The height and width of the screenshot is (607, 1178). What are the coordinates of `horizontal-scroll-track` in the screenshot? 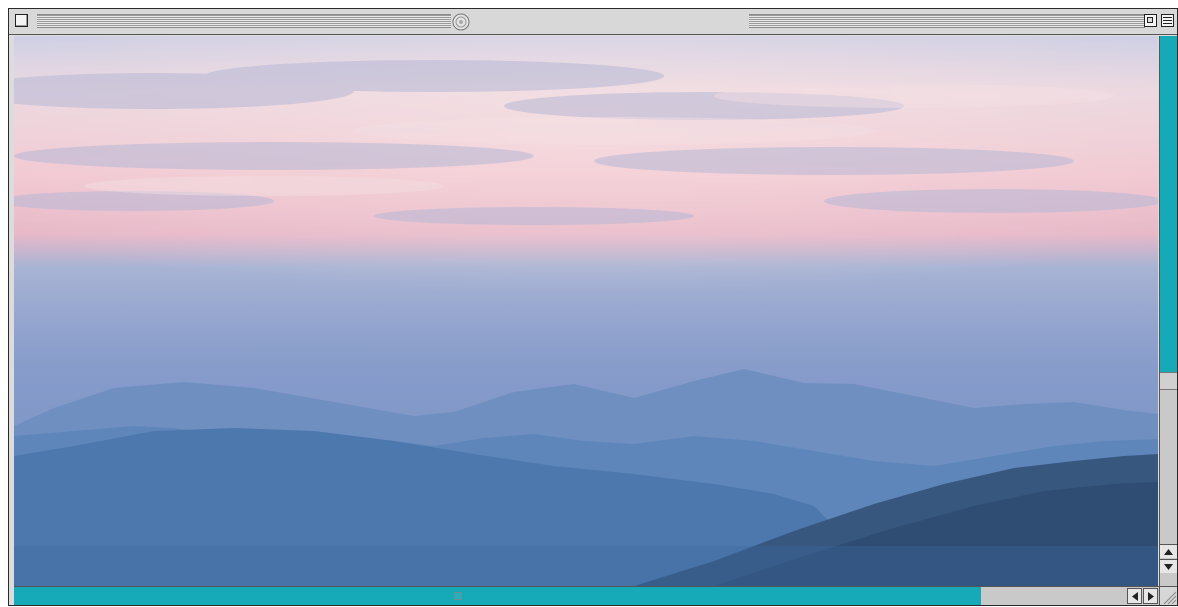 It's located at (497, 596).